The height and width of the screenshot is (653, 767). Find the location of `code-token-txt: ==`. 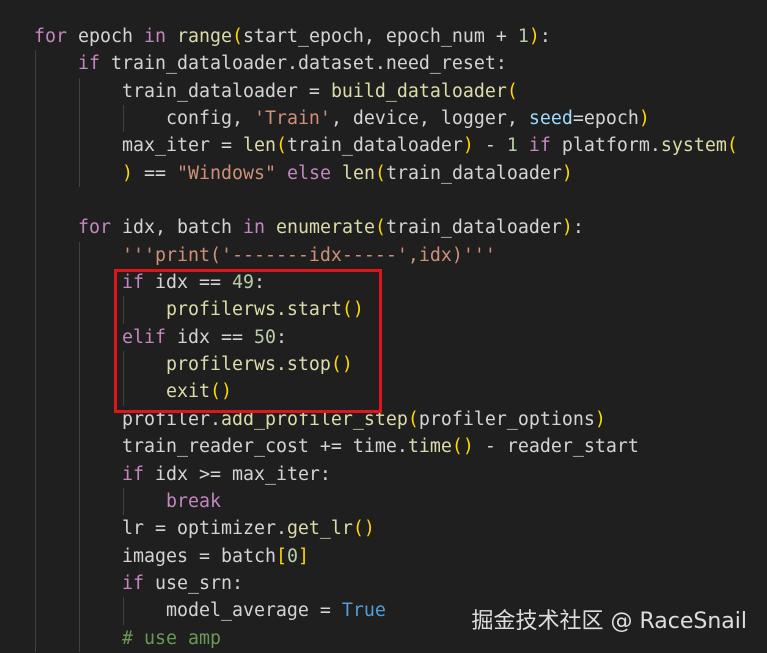

code-token-txt: == is located at coordinates (154, 173).